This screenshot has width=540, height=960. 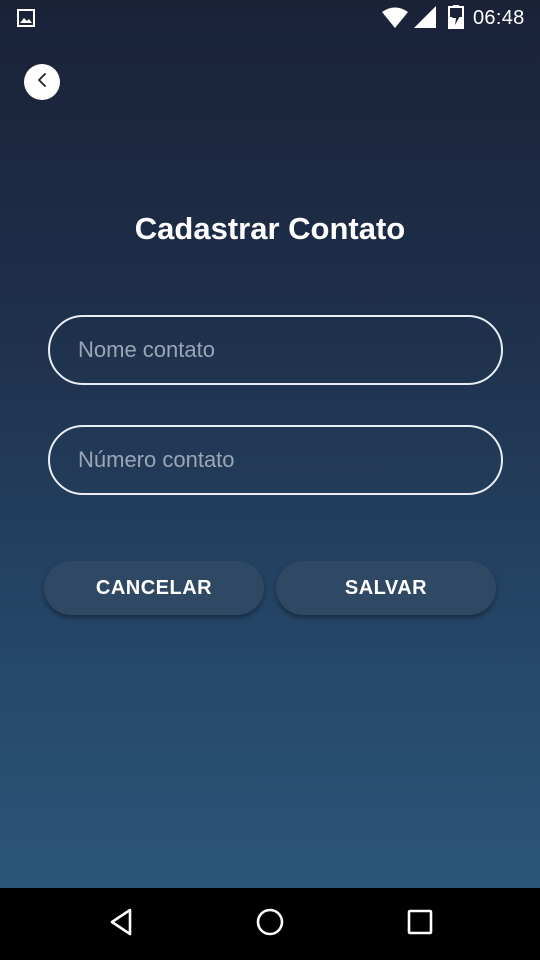 I want to click on contact-number-input, so click(x=275, y=460).